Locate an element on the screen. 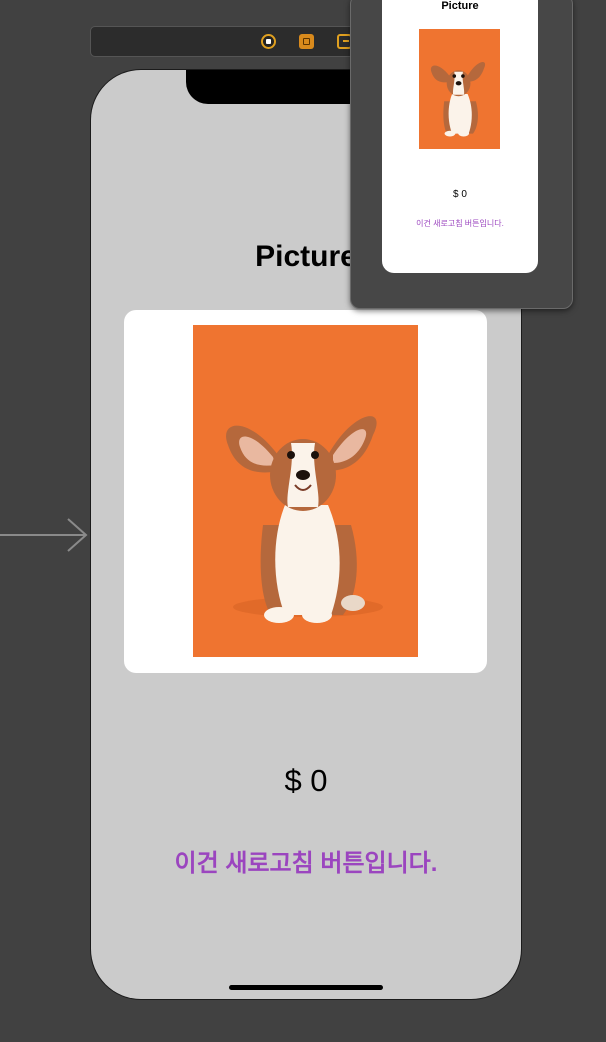 The width and height of the screenshot is (606, 1042). first-responder-icon is located at coordinates (306, 41).